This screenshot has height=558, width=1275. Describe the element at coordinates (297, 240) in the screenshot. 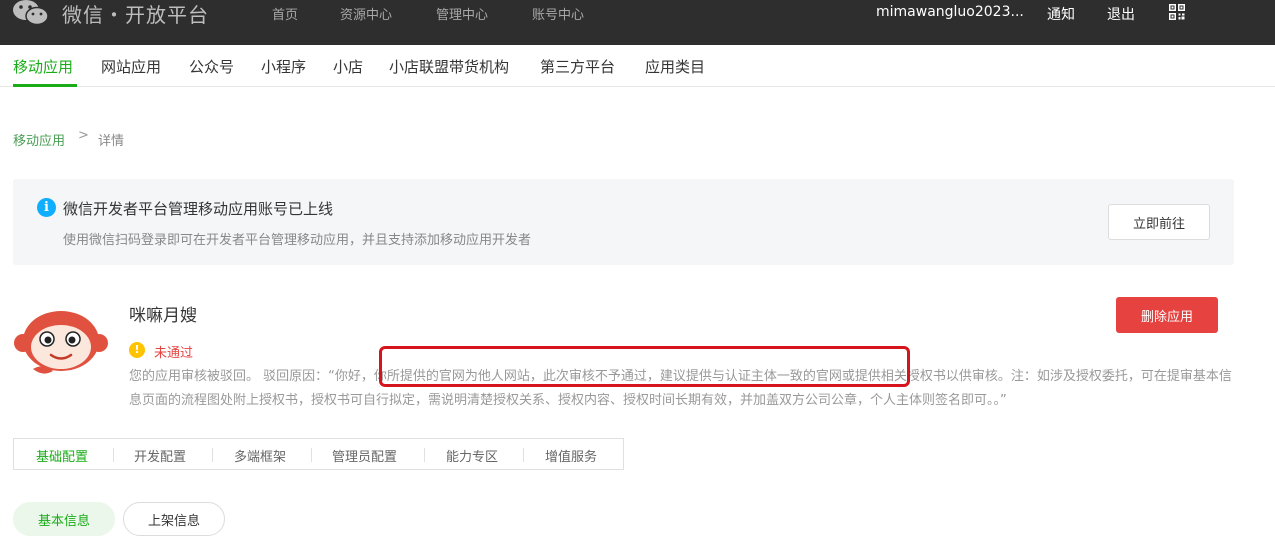

I see `notice-description: 使用微信扫码登录即可在开发者平台管理移动应用，并且支持添加移动应用开发者` at that location.